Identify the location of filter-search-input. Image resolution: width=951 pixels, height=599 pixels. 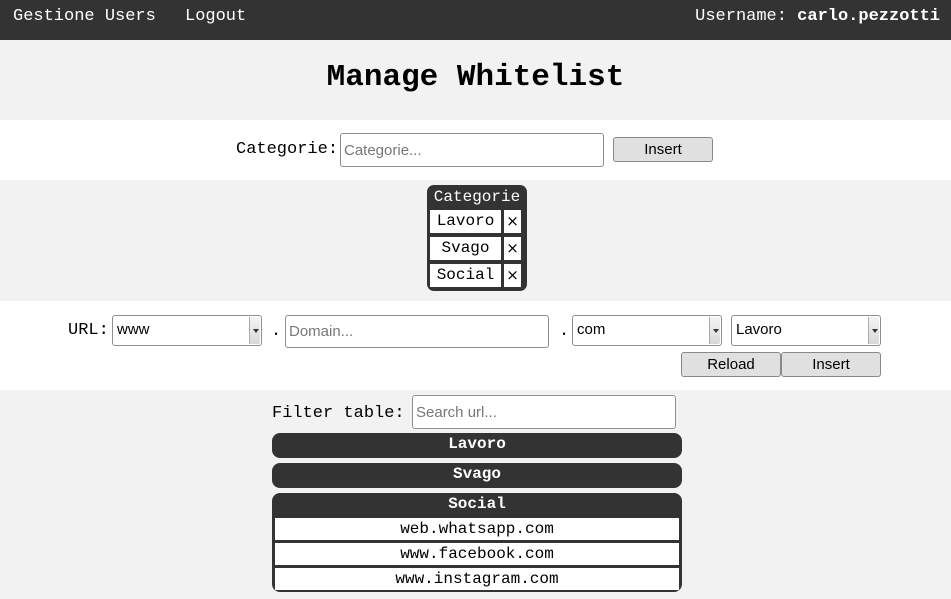
(544, 412).